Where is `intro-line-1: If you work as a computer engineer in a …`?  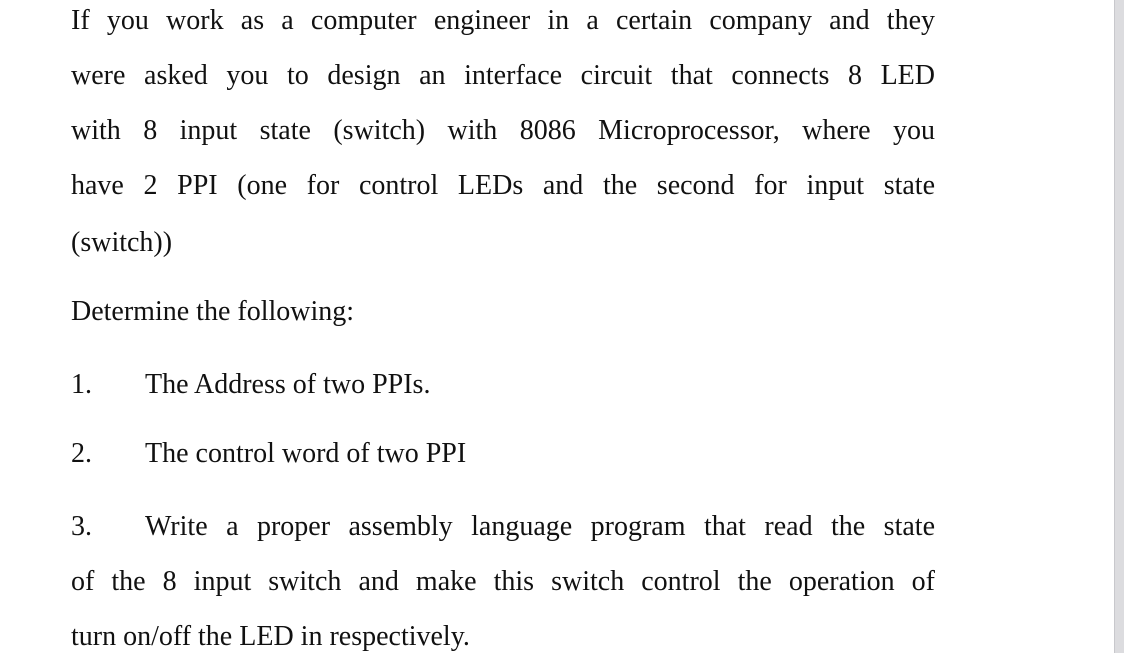
intro-line-1: If you work as a computer engineer in a … is located at coordinates (503, 20).